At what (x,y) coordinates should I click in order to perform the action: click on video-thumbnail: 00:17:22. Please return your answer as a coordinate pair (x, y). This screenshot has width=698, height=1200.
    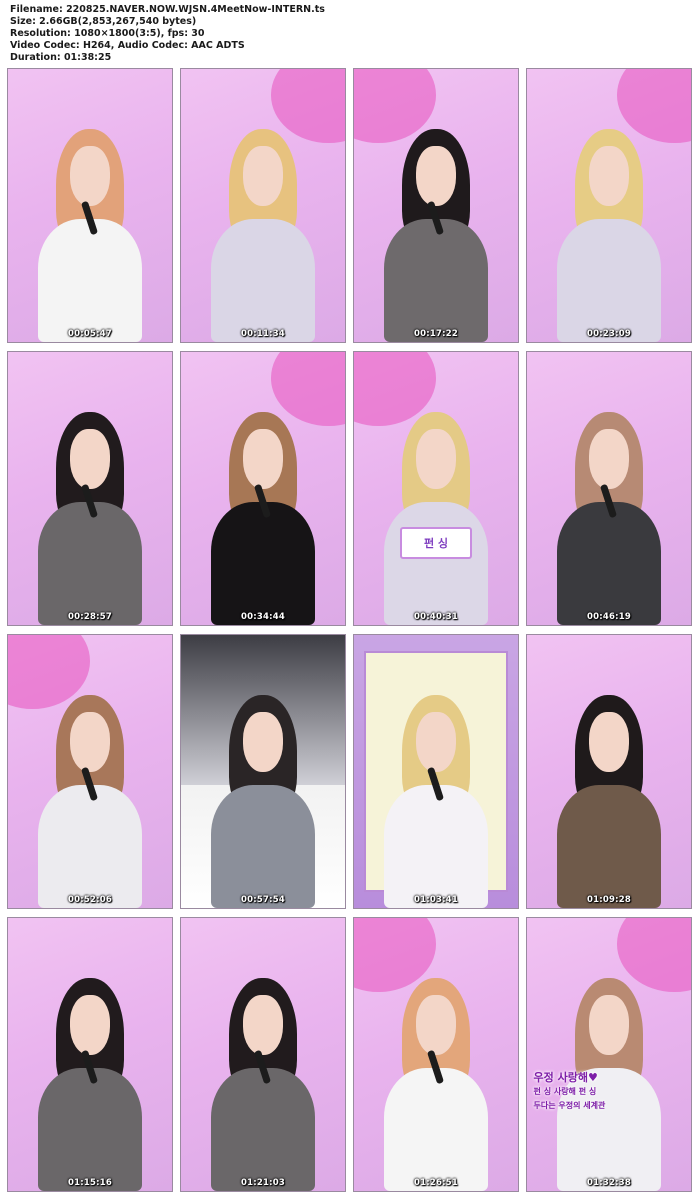
    Looking at the image, I should click on (436, 205).